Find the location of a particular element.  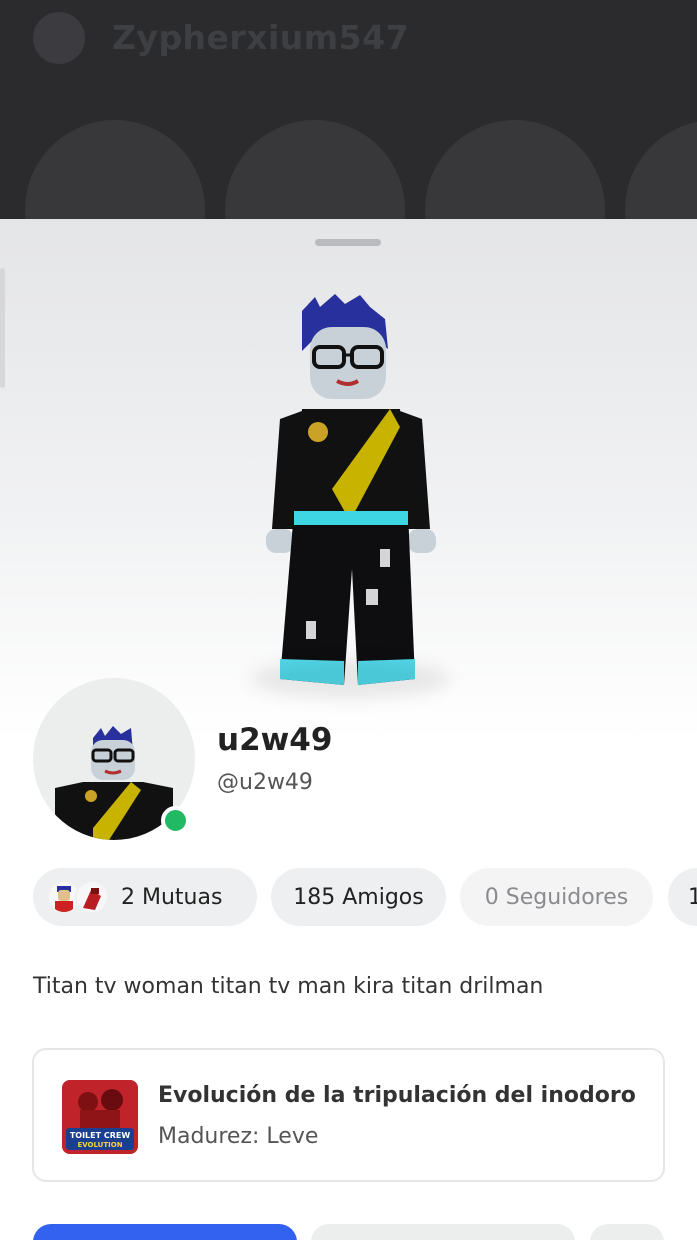

scrollbar is located at coordinates (2, 328).